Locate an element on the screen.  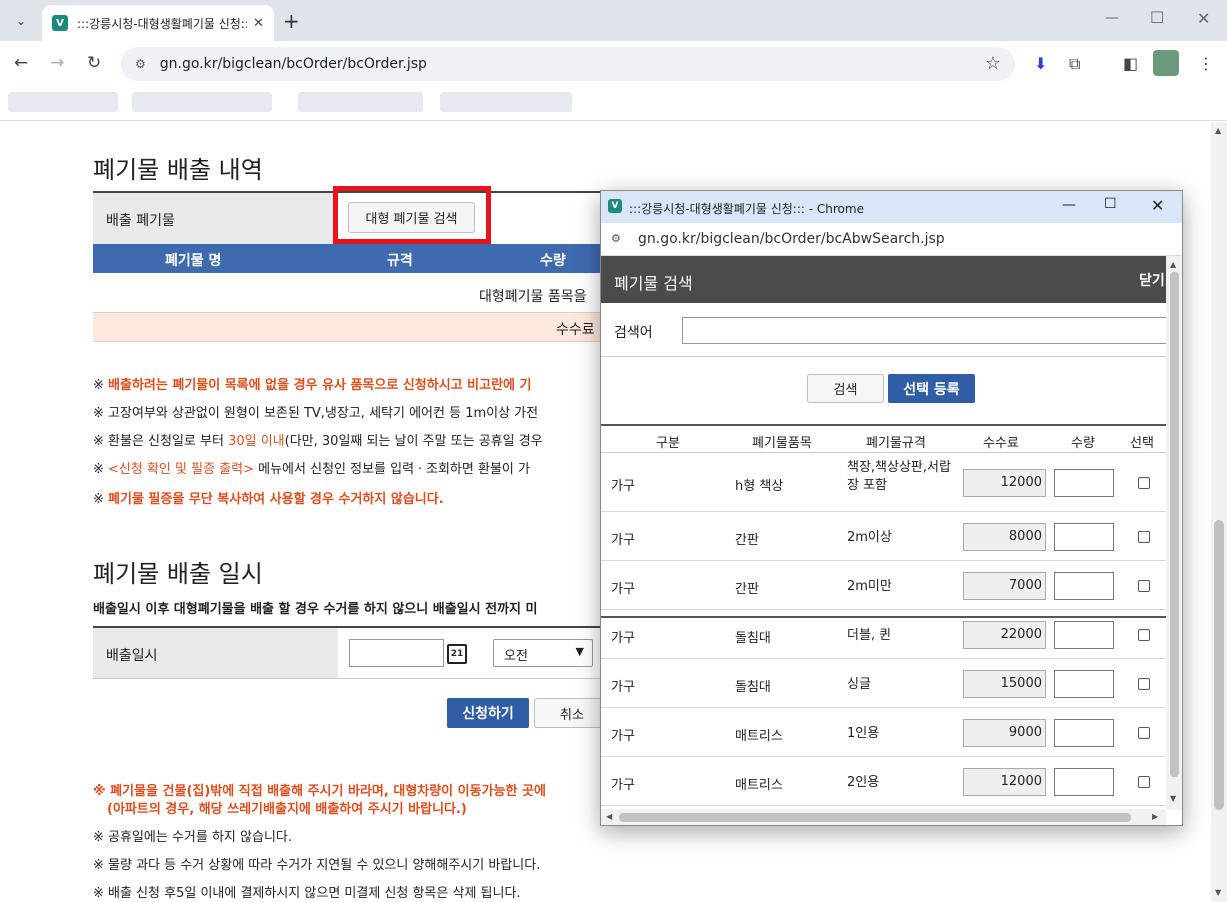
tab-strip: ⌄ V :::강릉시청-대형생활폐기물 신청::: ✕ + — ☐ ✕ is located at coordinates (613, 20).